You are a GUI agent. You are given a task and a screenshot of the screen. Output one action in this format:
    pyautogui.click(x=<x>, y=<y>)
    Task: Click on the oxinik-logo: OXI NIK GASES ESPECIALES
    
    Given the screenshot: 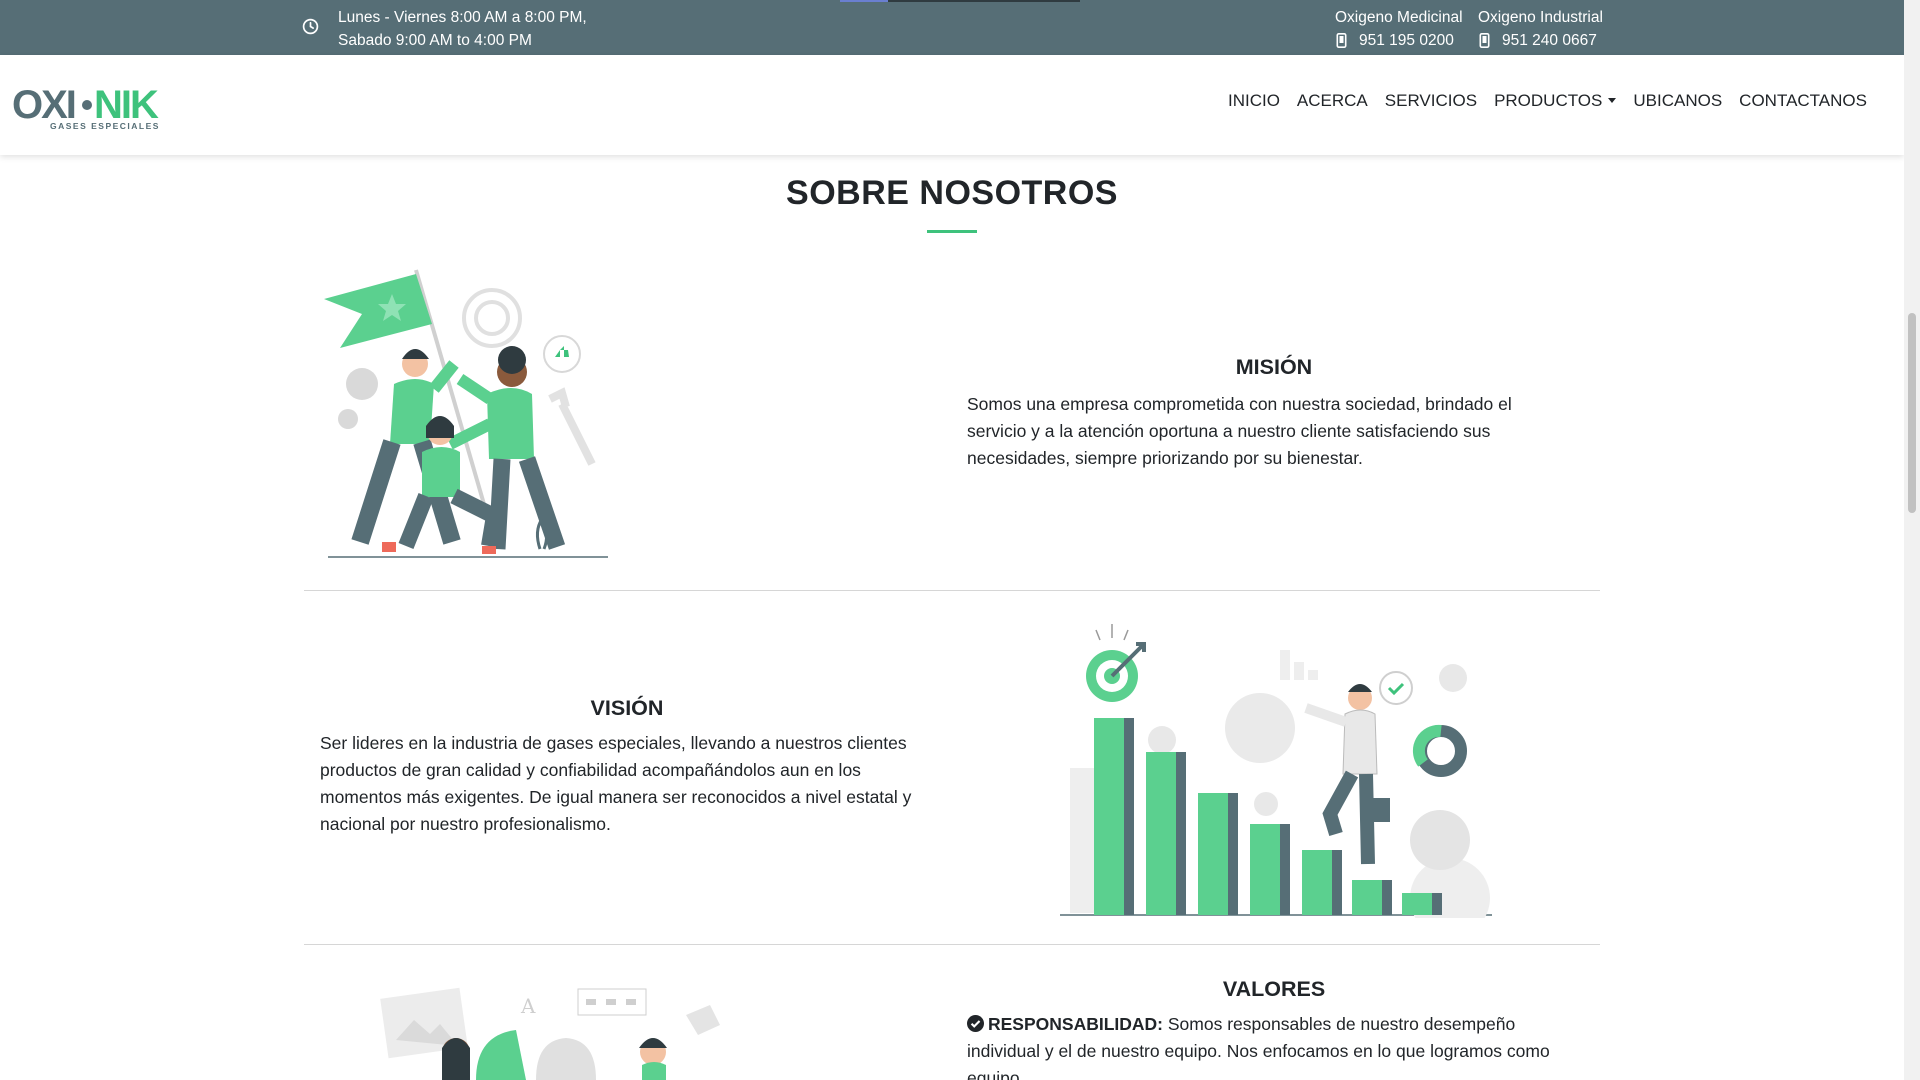 What is the action you would take?
    pyautogui.click(x=87, y=107)
    